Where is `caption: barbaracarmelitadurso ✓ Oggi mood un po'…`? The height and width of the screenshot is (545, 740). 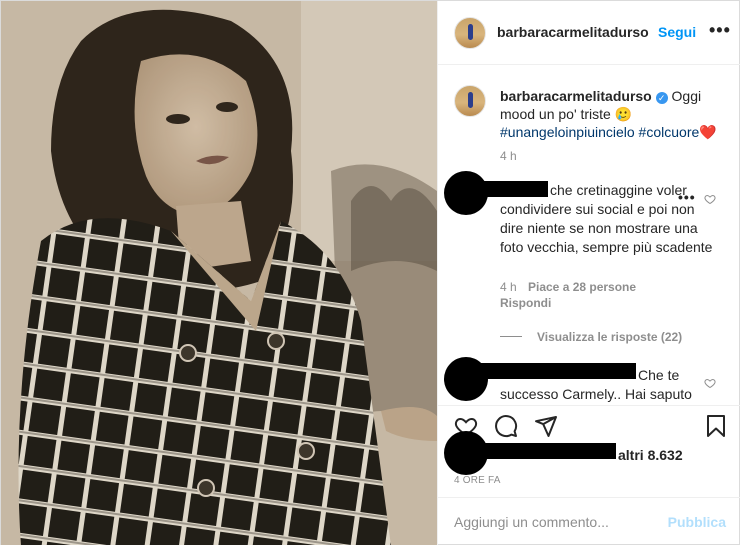
caption: barbaracarmelitadurso ✓ Oggi mood un po'… is located at coordinates (616, 114).